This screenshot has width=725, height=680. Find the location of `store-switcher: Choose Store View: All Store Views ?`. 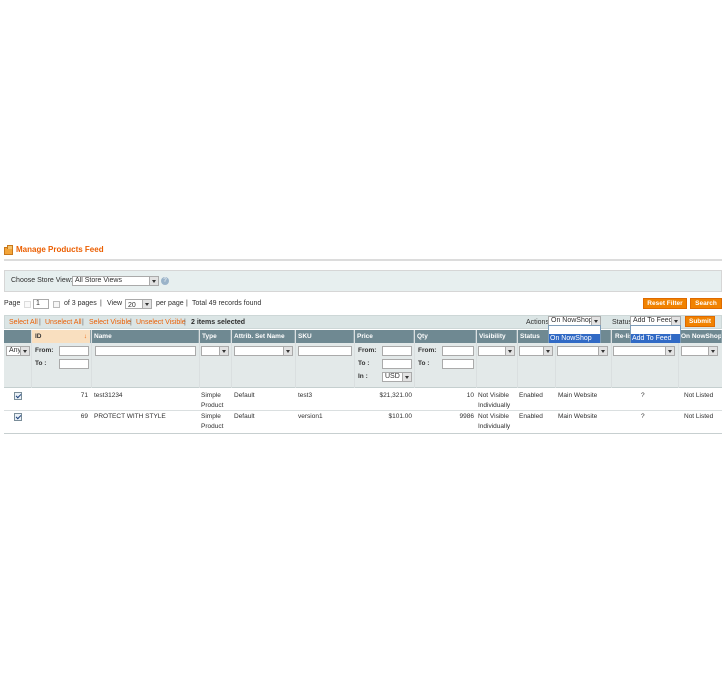

store-switcher: Choose Store View: All Store Views ? is located at coordinates (363, 281).